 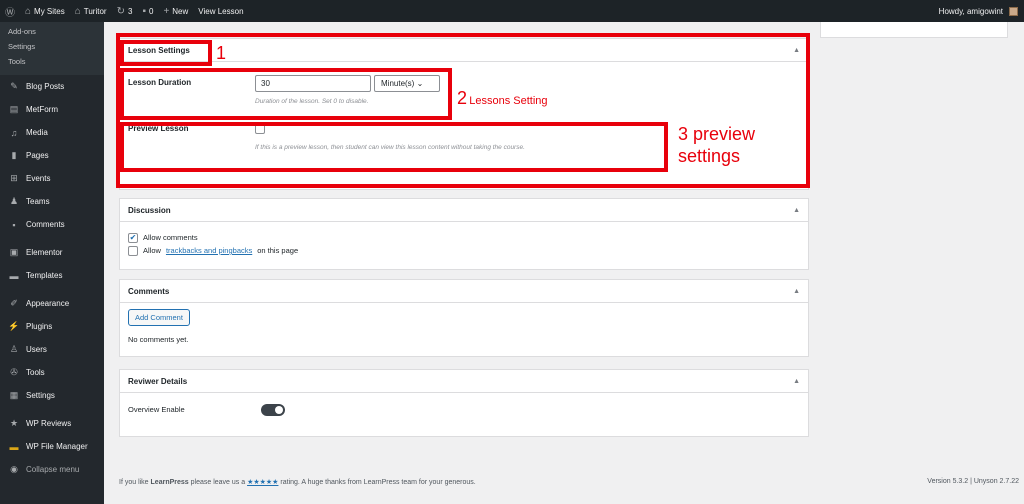 What do you see at coordinates (14, 178) in the screenshot?
I see `events-icon: ⊞` at bounding box center [14, 178].